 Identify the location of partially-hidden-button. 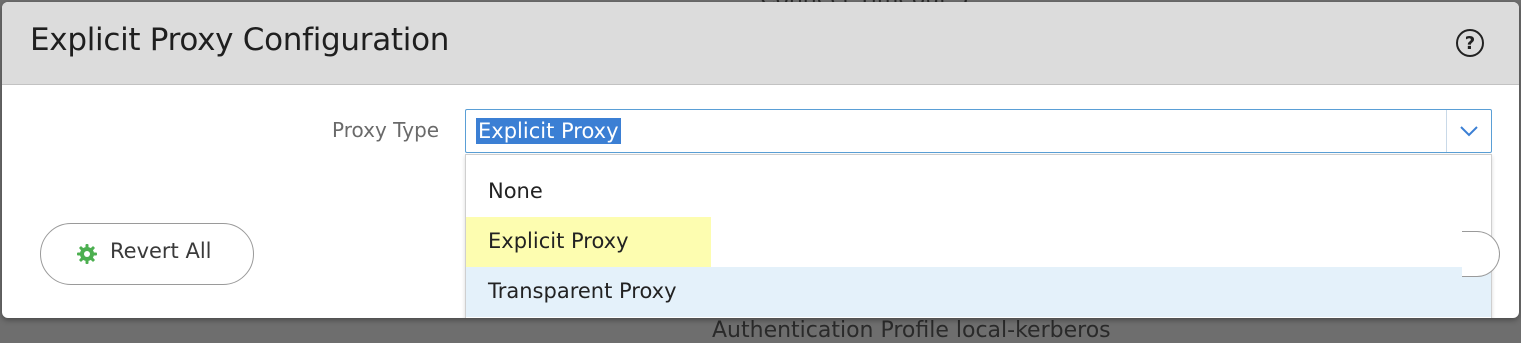
(1481, 254).